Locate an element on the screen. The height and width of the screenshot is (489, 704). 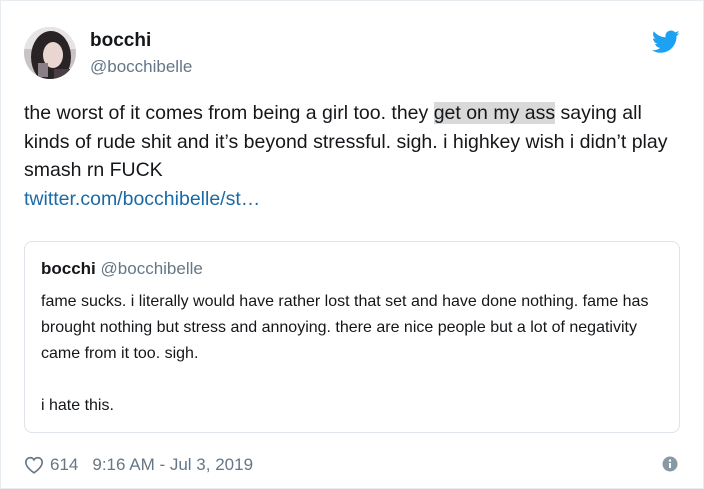
user-handle: @bocchibelle is located at coordinates (141, 67).